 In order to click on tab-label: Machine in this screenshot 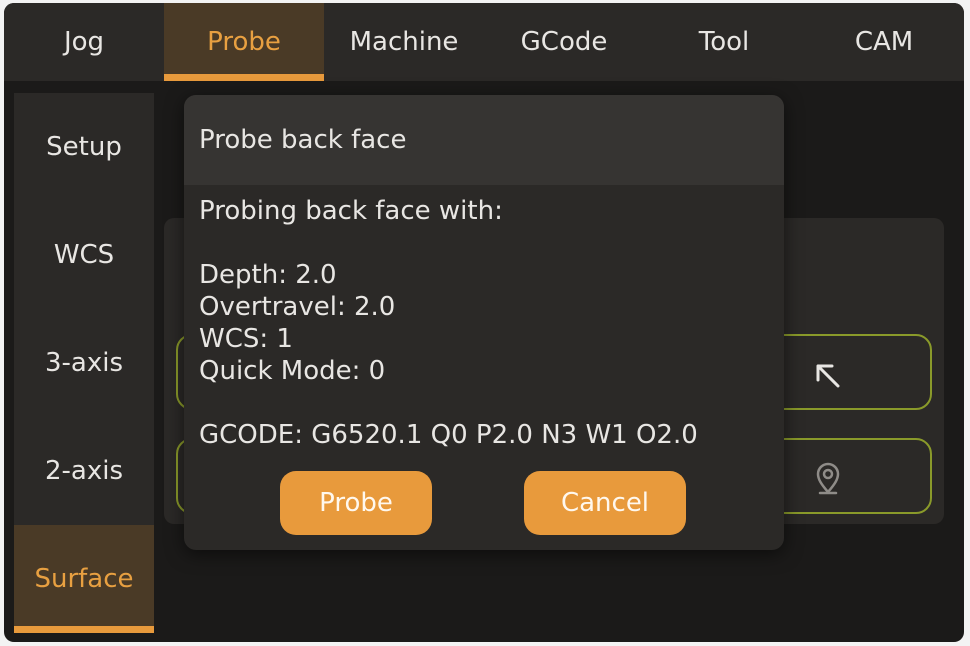, I will do `click(404, 42)`.